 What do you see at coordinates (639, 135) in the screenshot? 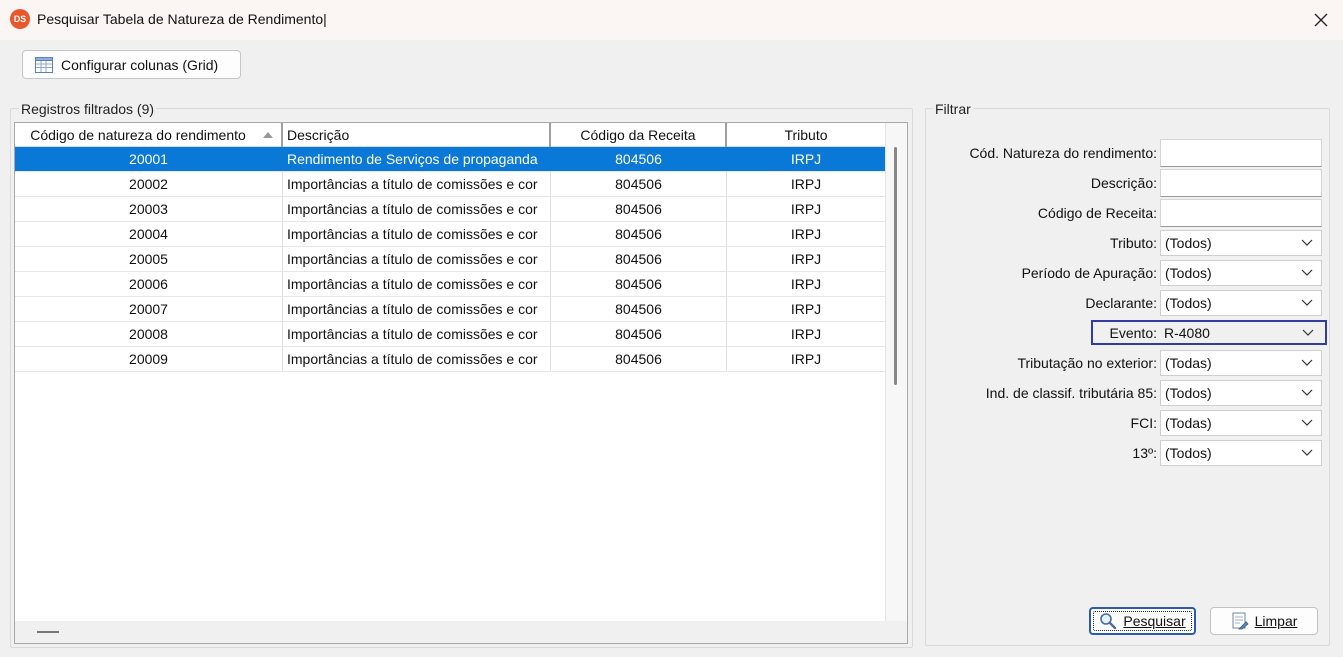
I see `column-header-receita: Código da Receita` at bounding box center [639, 135].